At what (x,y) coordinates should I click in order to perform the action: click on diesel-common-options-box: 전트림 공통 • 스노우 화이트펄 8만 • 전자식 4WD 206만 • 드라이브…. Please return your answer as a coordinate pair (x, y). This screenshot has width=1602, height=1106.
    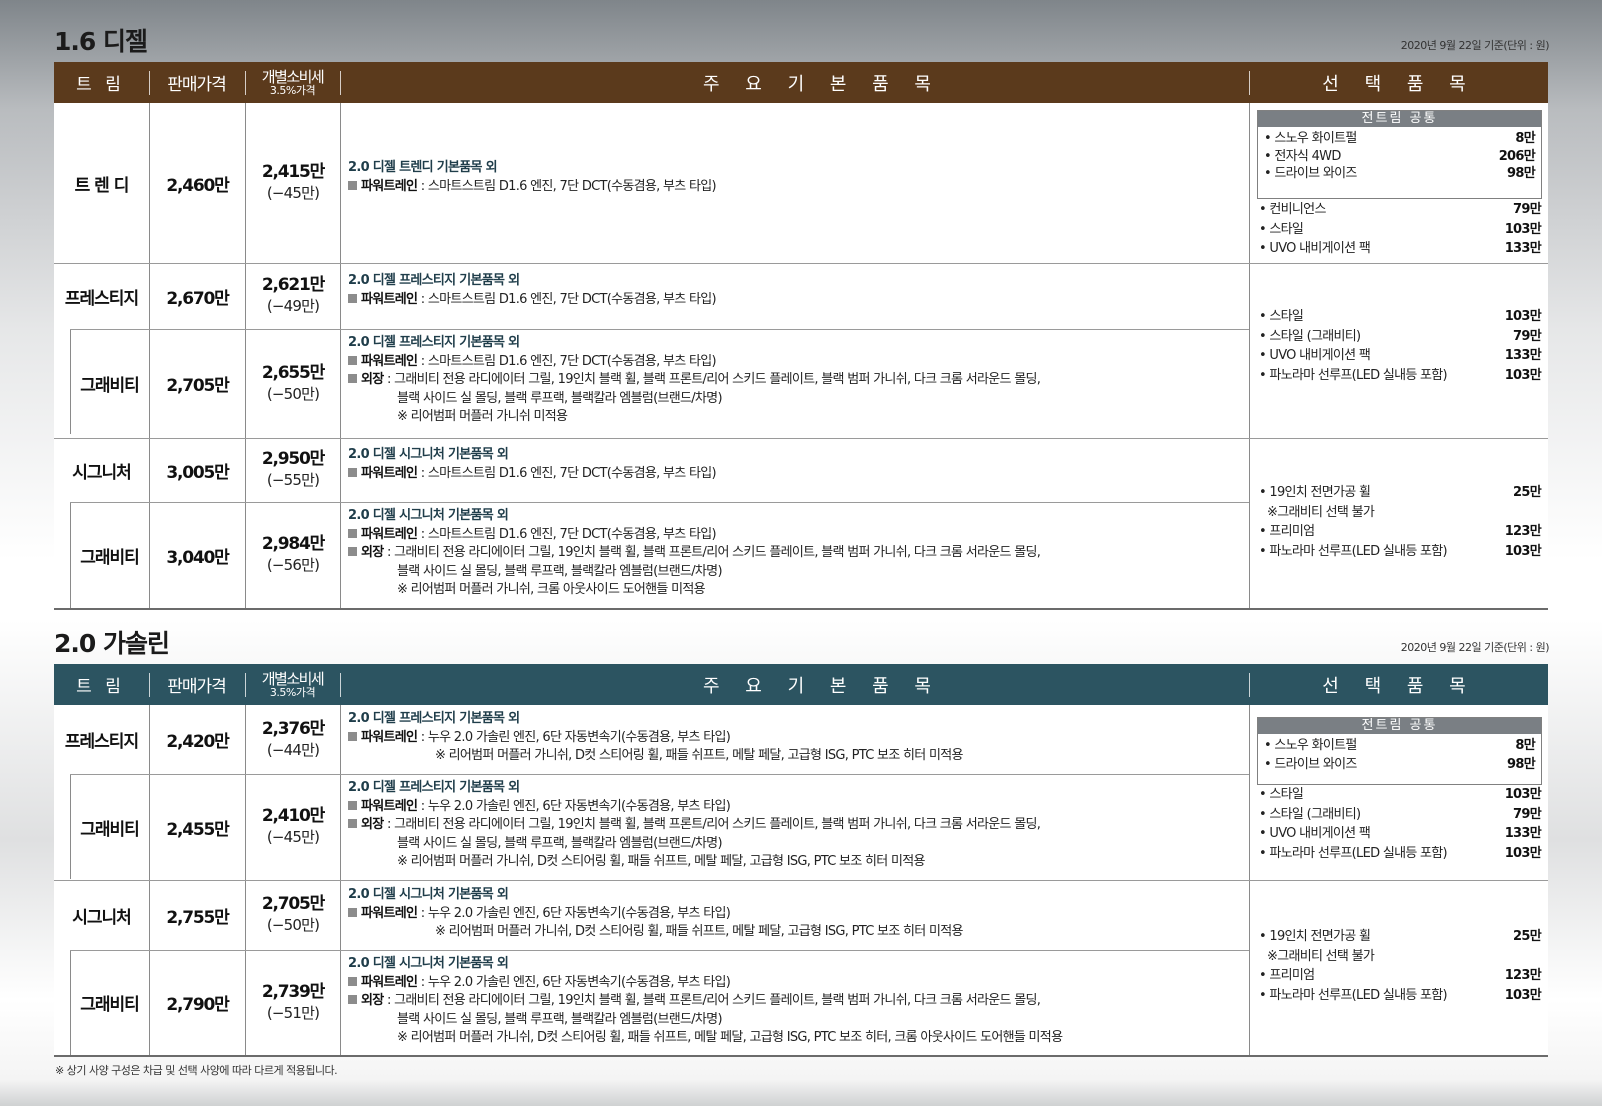
    Looking at the image, I should click on (1399, 154).